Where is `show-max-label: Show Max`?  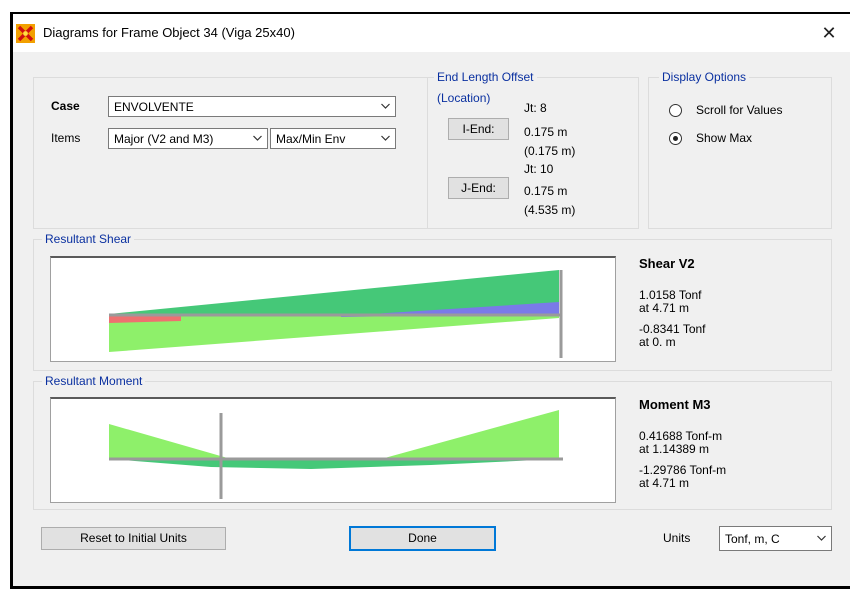 show-max-label: Show Max is located at coordinates (724, 138).